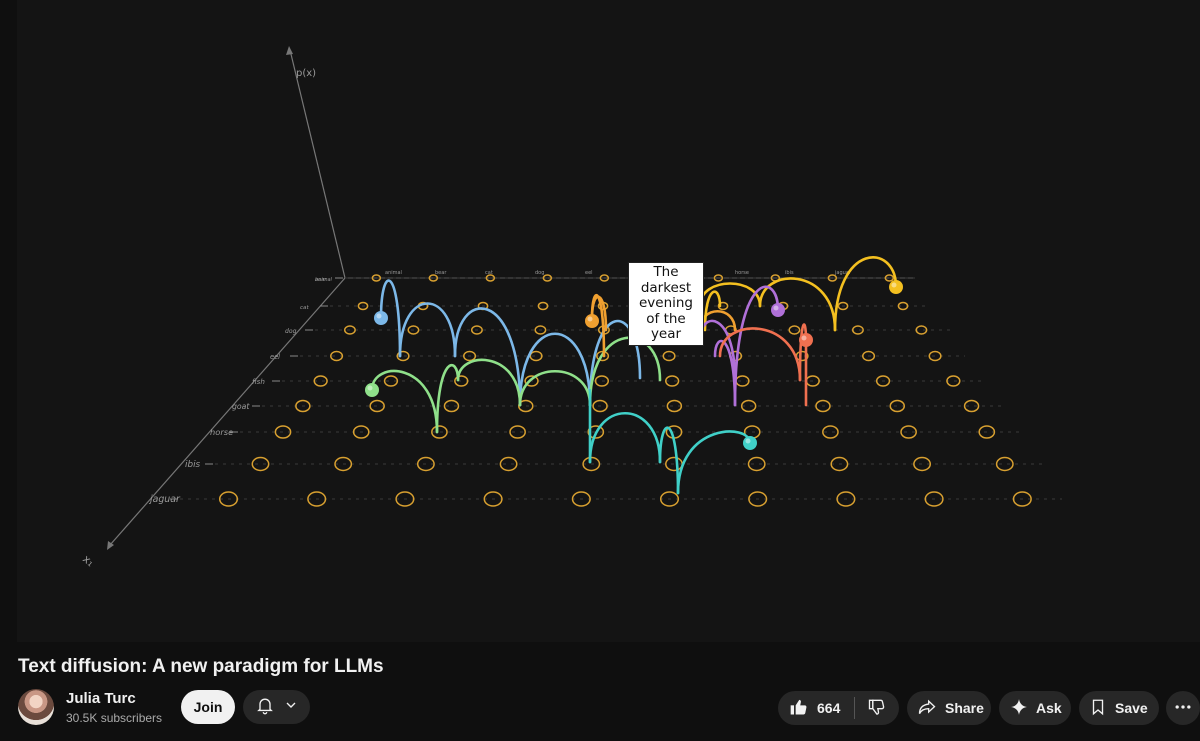 Image resolution: width=1200 pixels, height=741 pixels. What do you see at coordinates (742, 273) in the screenshot?
I see `column-label: horse` at bounding box center [742, 273].